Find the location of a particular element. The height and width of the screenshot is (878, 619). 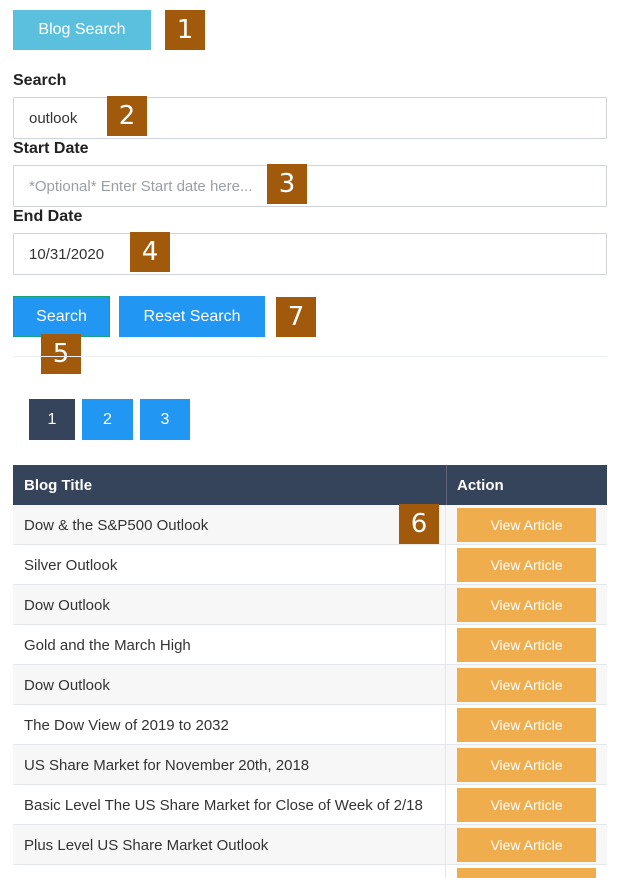

header-action: Action is located at coordinates (480, 485).